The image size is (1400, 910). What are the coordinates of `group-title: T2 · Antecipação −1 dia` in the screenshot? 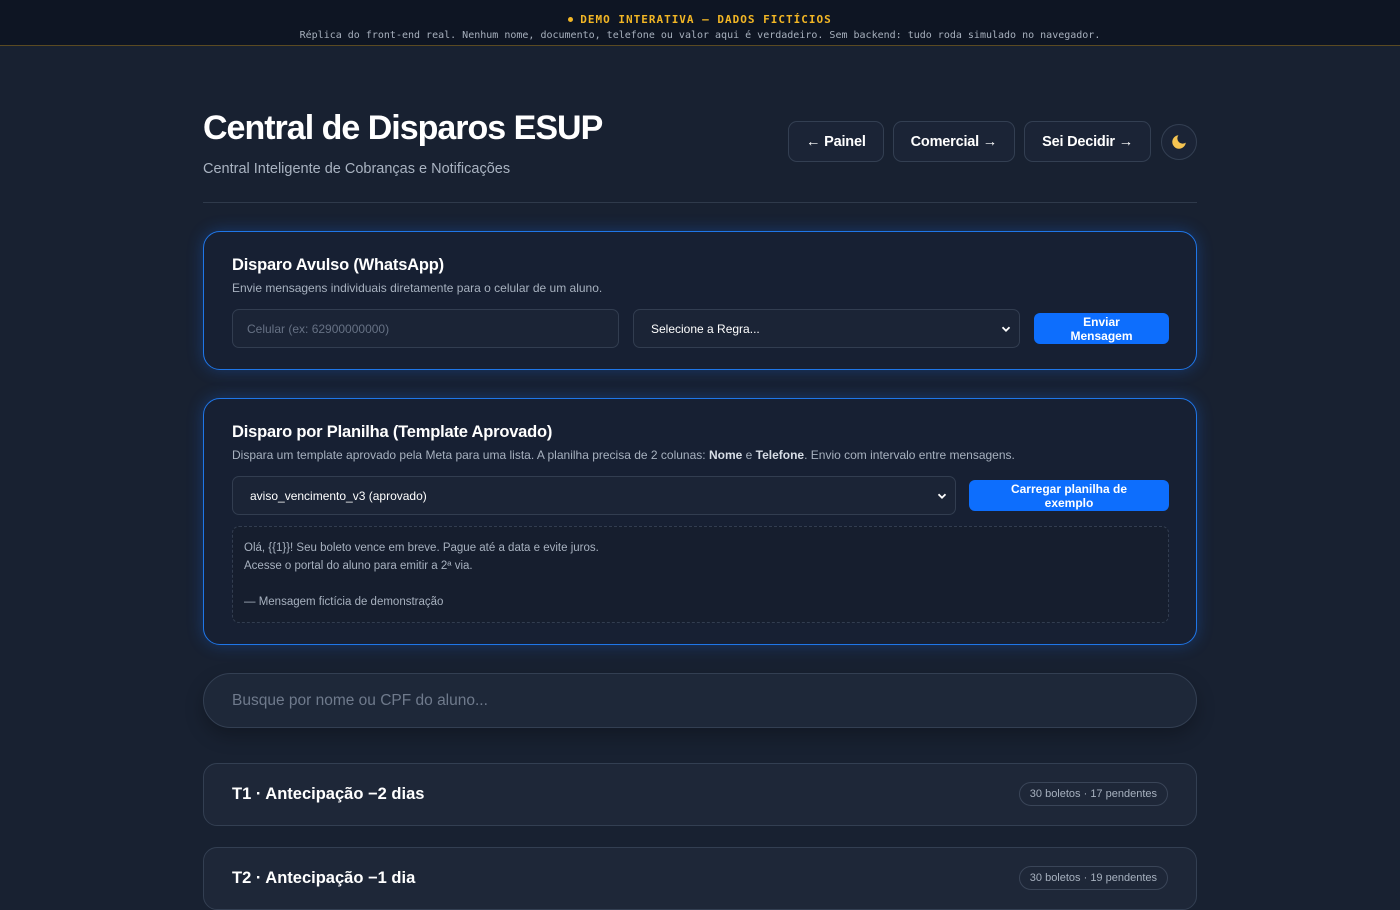 It's located at (324, 878).